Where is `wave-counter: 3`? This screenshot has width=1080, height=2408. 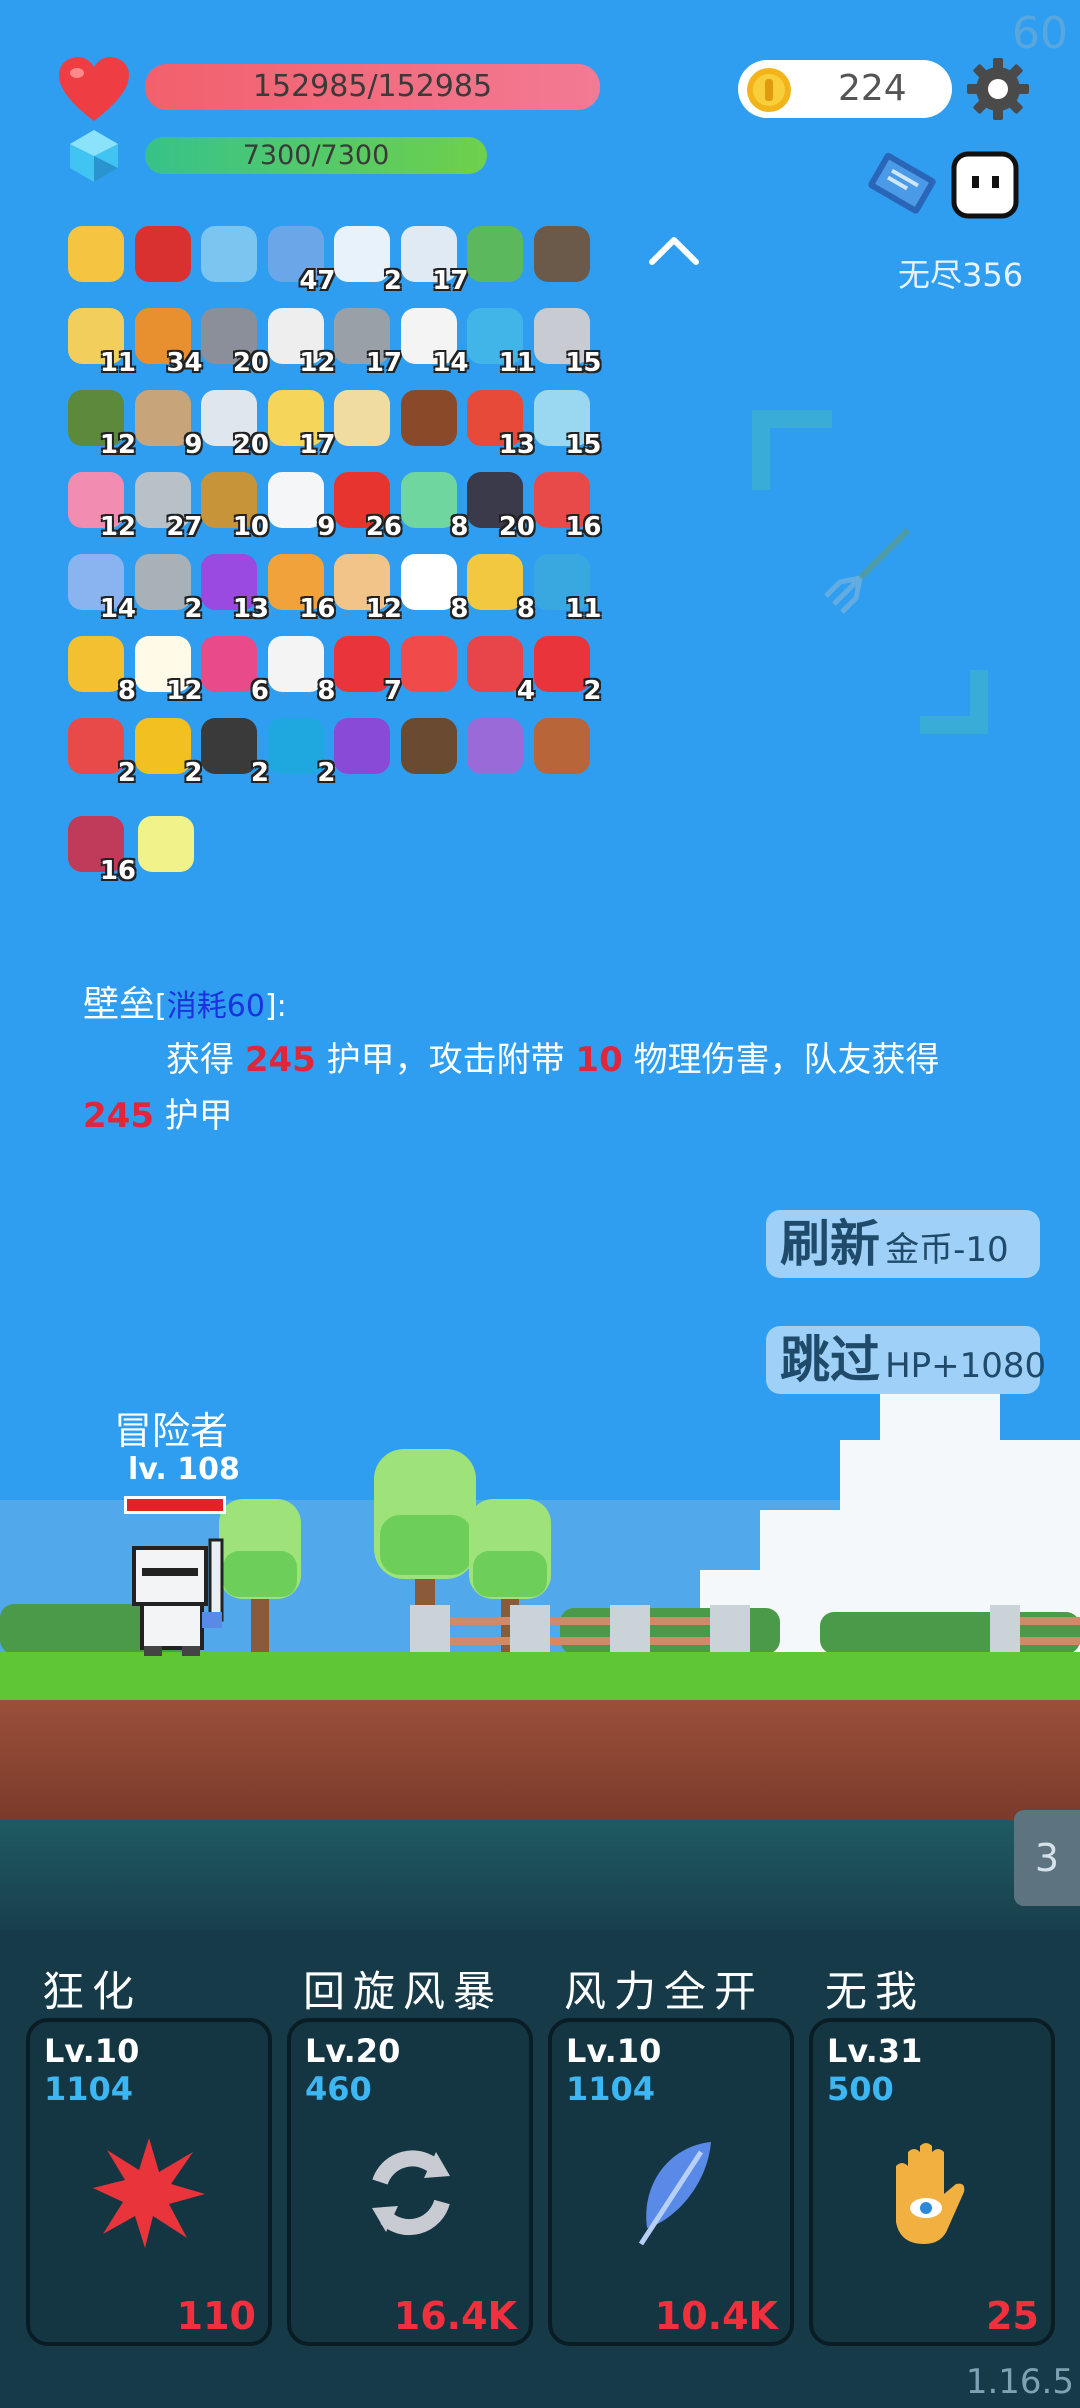 wave-counter: 3 is located at coordinates (1047, 1858).